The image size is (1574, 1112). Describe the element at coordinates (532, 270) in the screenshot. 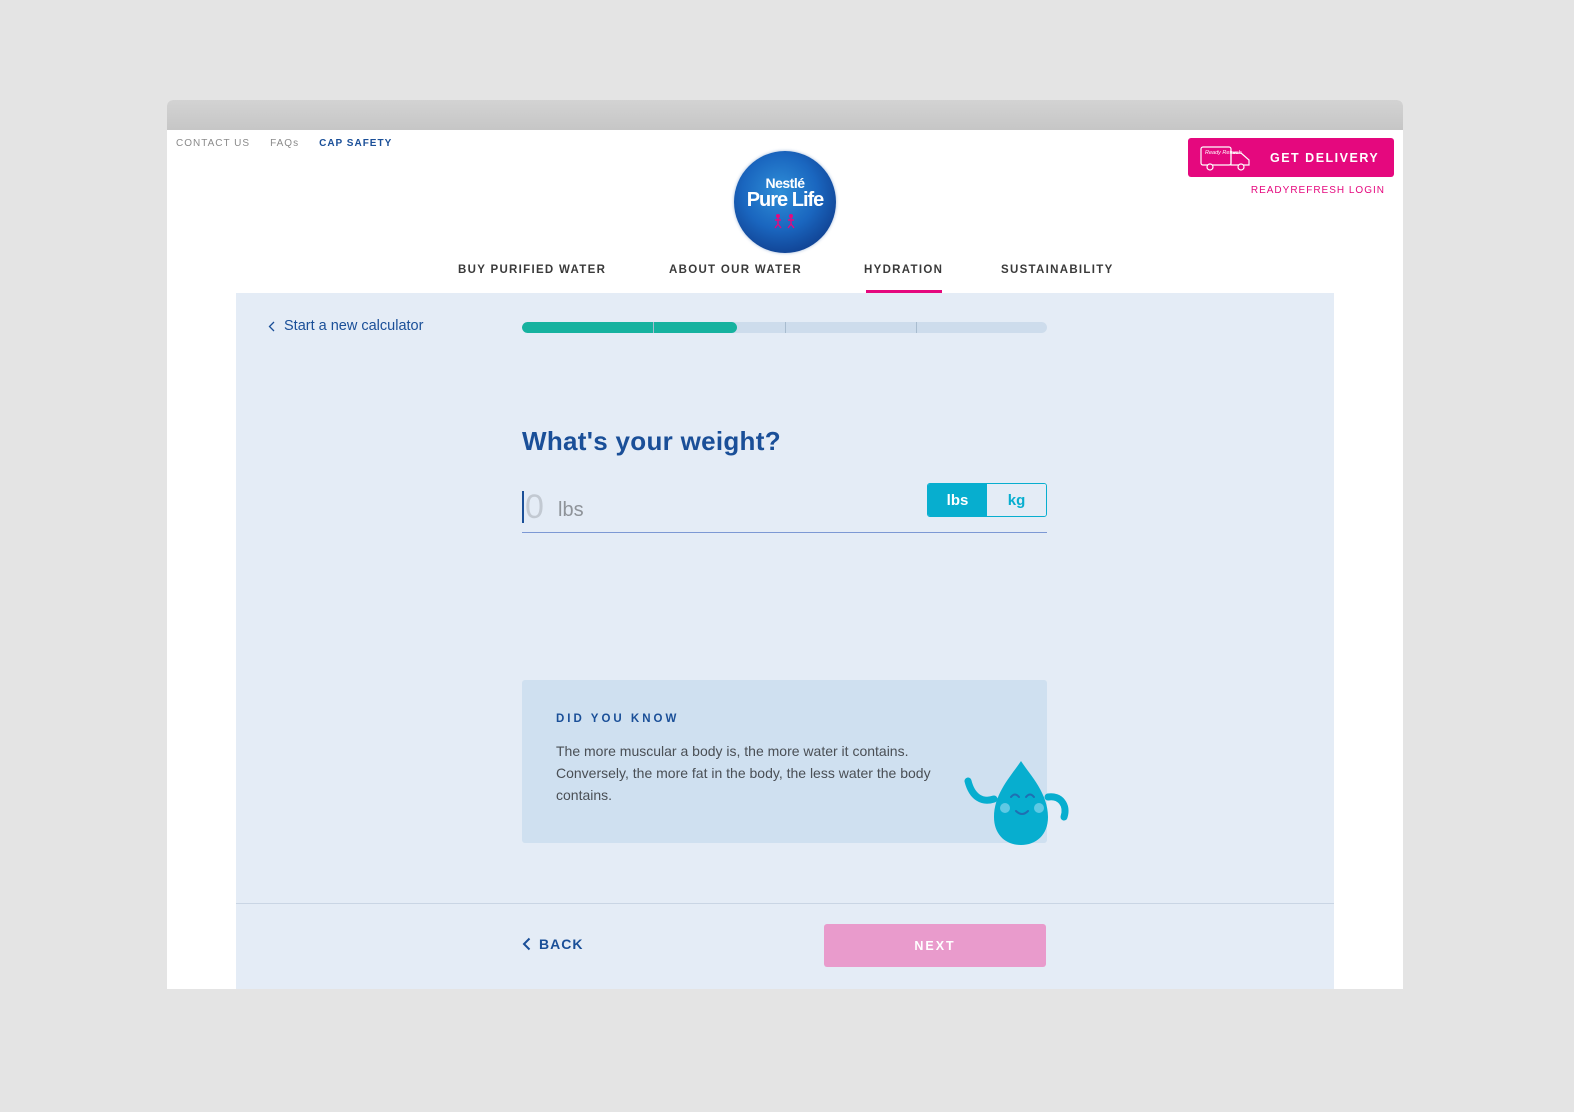

I see `nav-buy-purified-water: BUY PURIFIED WATER` at that location.